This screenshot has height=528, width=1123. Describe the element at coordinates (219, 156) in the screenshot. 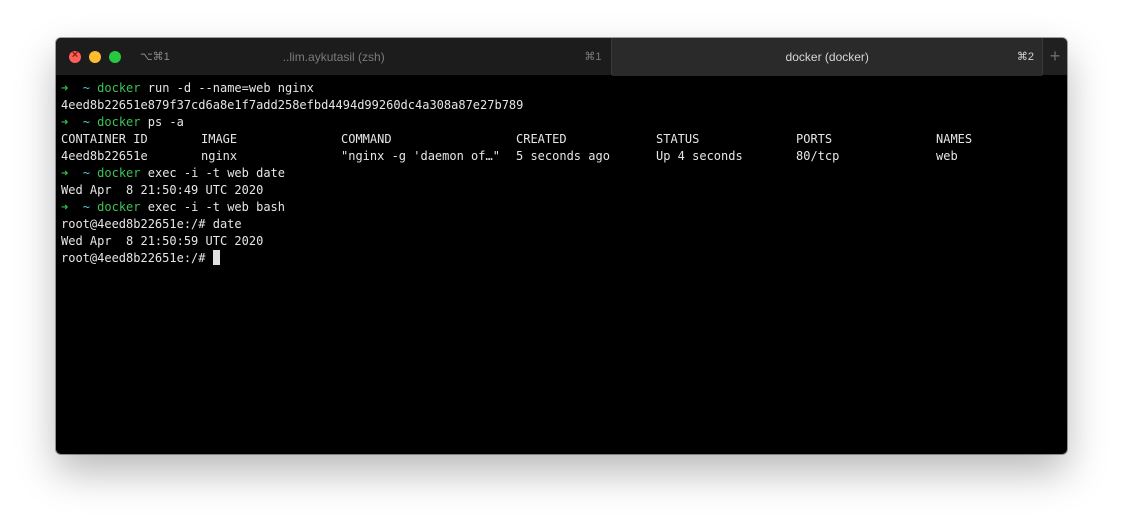

I see `table-cell: nginx` at that location.